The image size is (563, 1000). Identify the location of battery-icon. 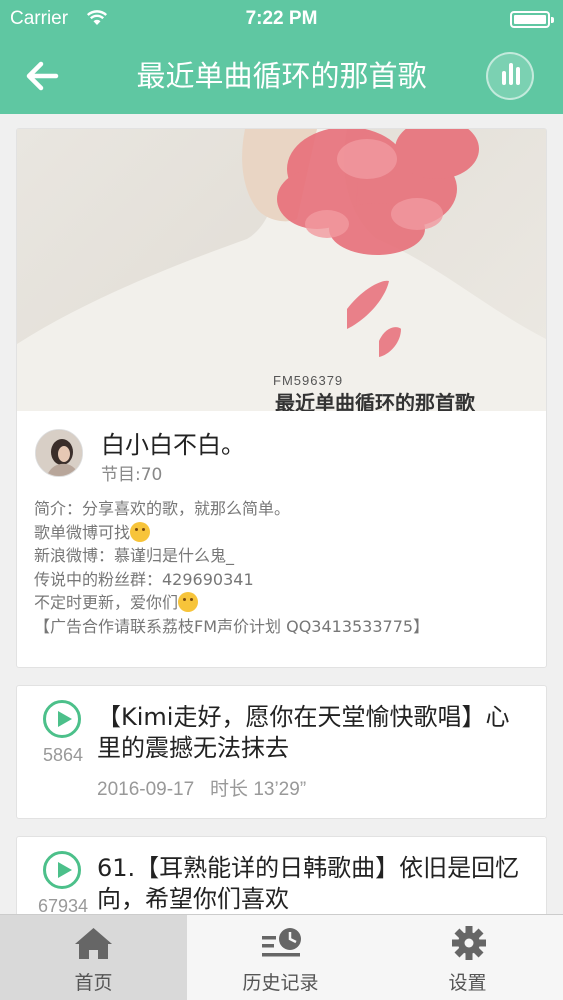
(532, 19).